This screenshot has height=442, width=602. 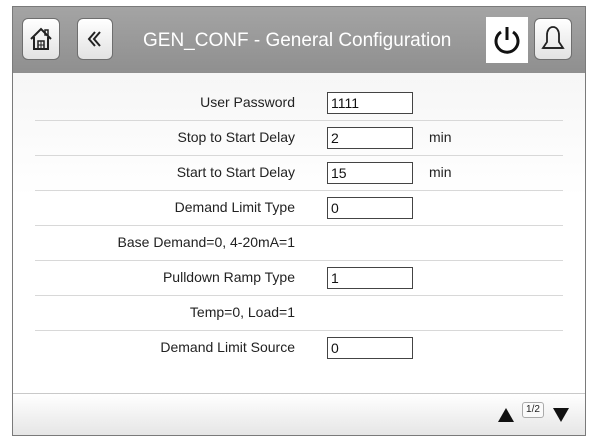 I want to click on param-label: Pulldown Ramp Type, so click(x=228, y=277).